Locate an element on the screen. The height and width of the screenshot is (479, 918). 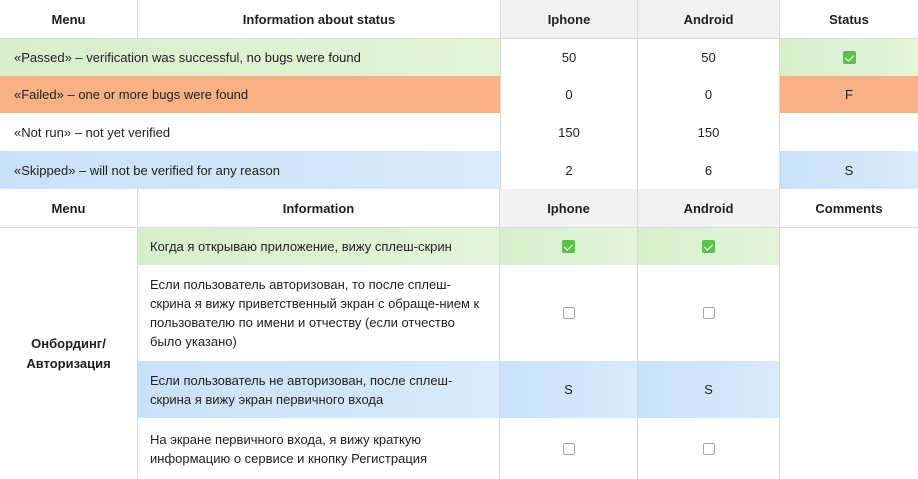
column-header-information-about-status: Information about status is located at coordinates (319, 19).